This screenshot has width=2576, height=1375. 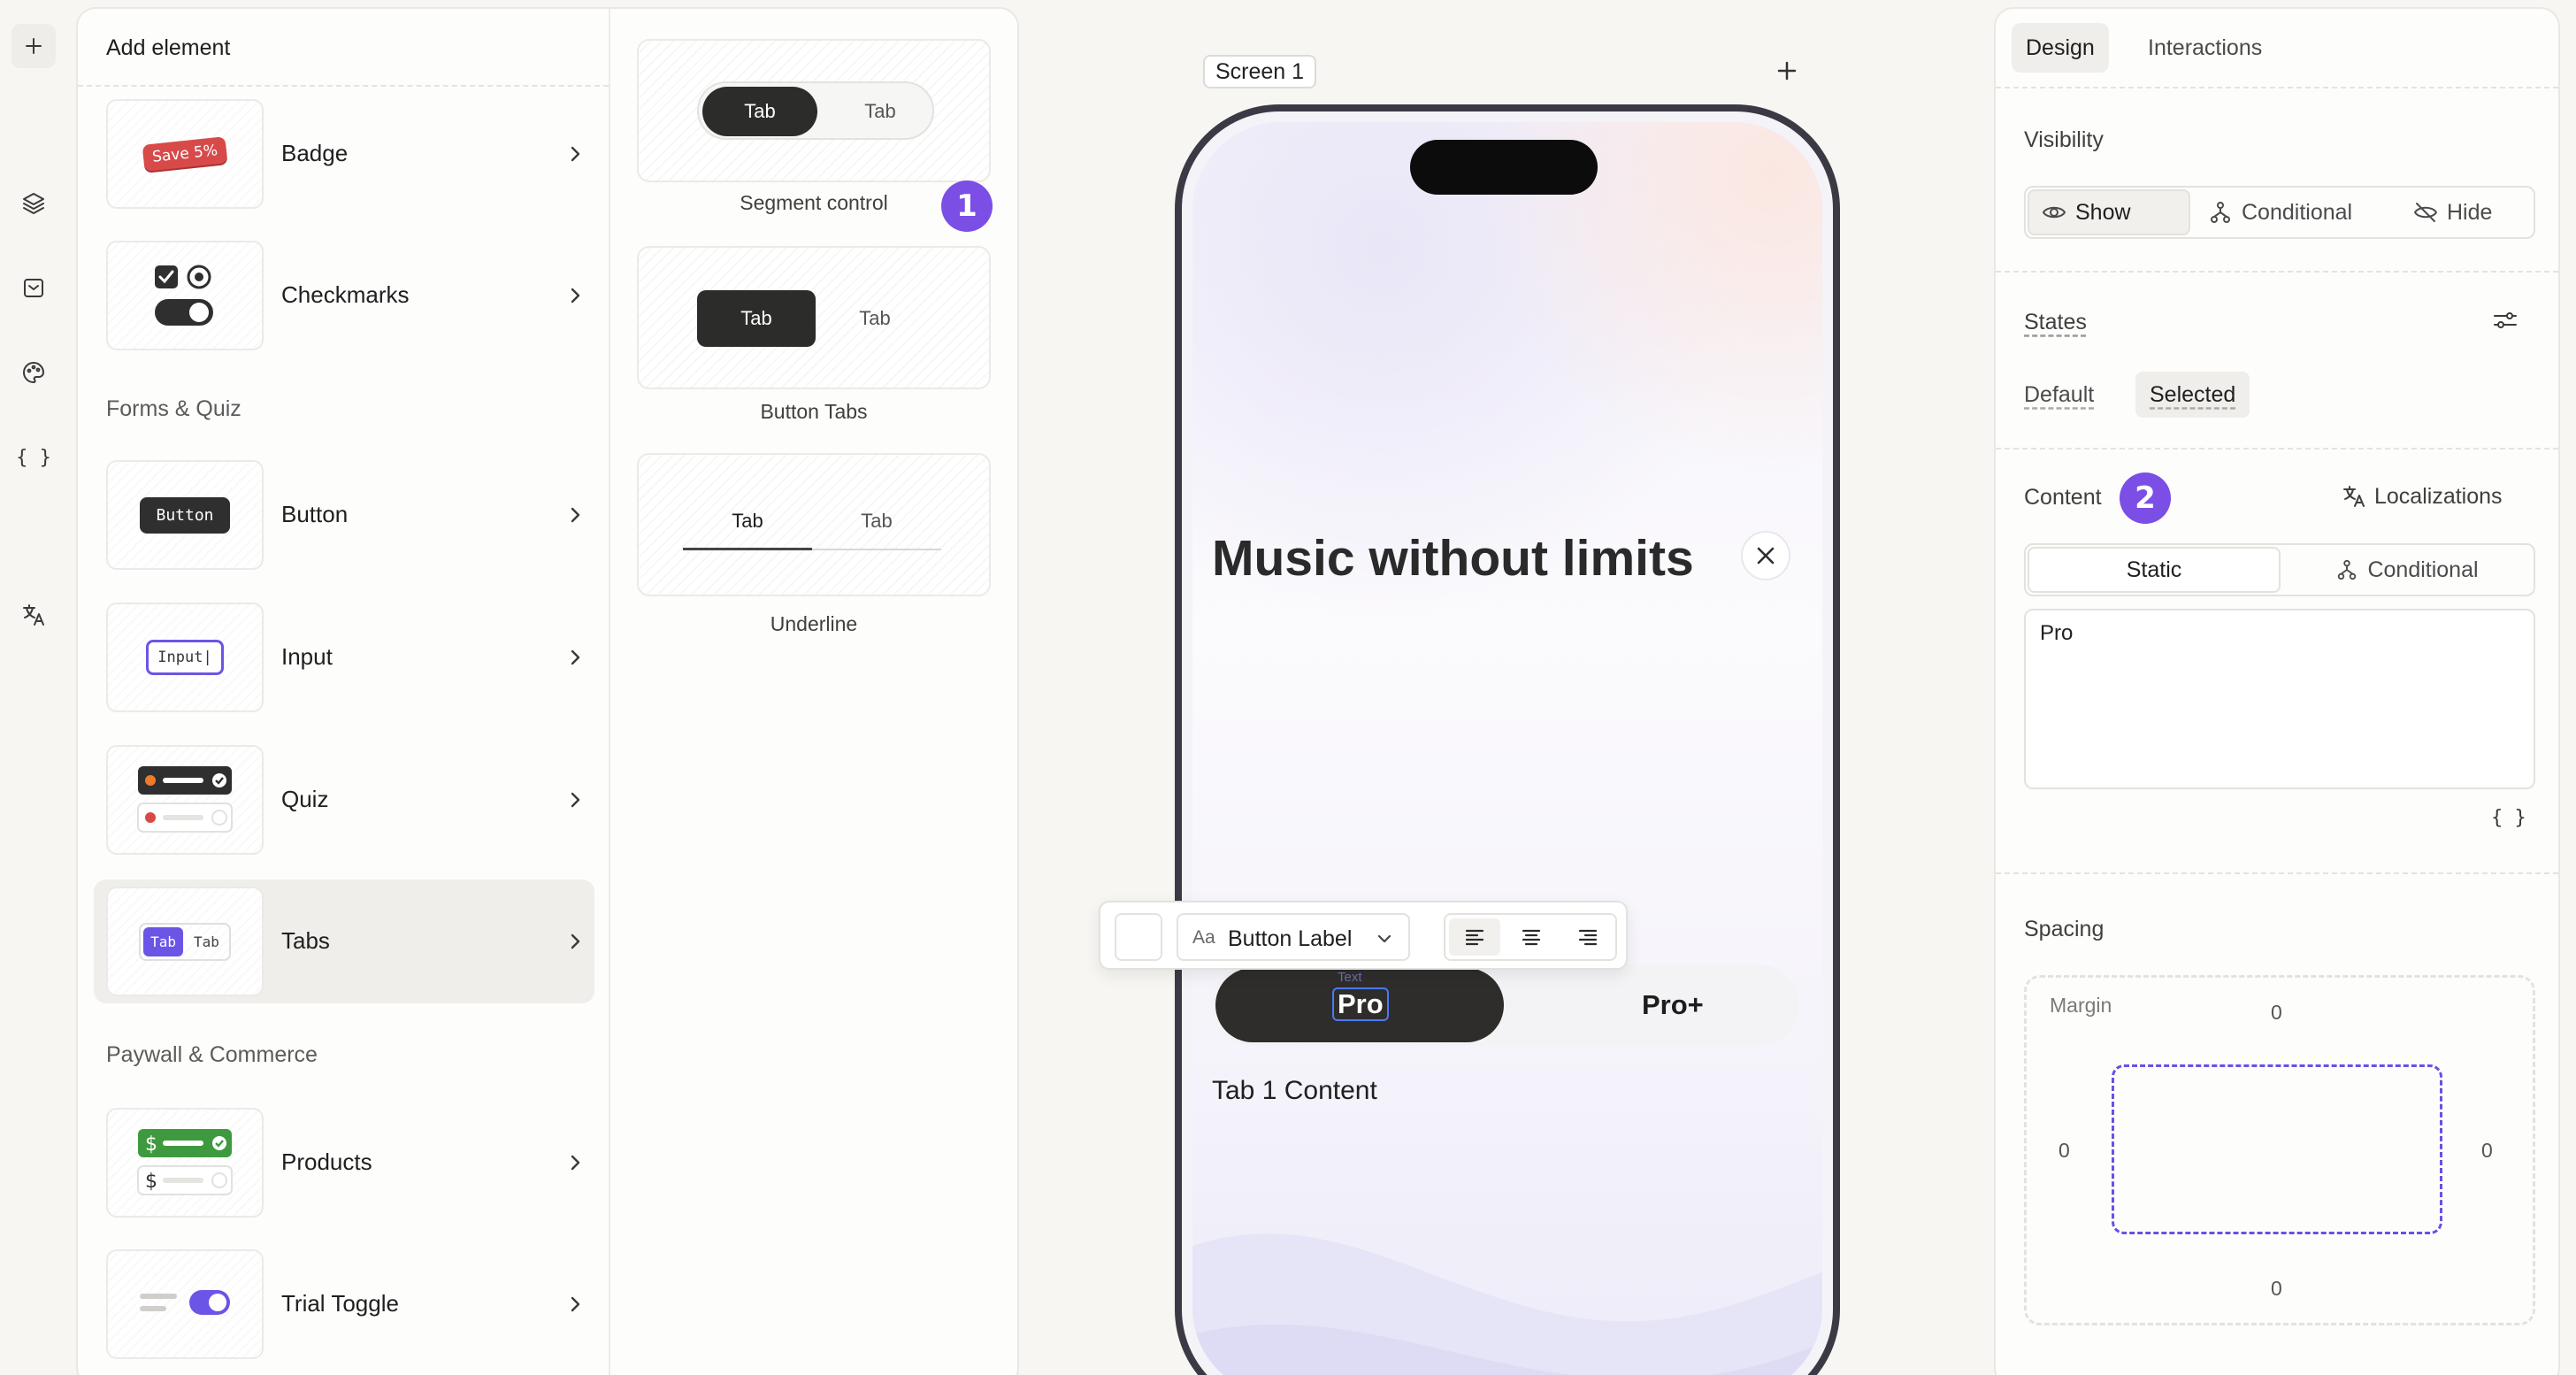 I want to click on element-label: Badge, so click(x=315, y=153).